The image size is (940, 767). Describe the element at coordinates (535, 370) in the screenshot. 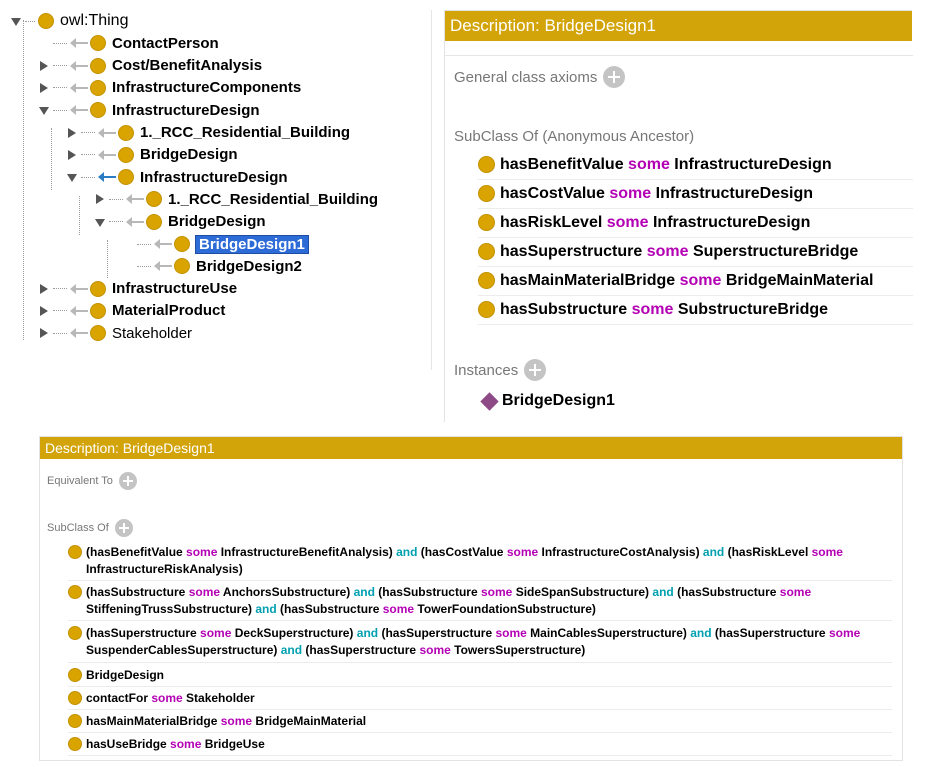

I see `add-instance-button` at that location.